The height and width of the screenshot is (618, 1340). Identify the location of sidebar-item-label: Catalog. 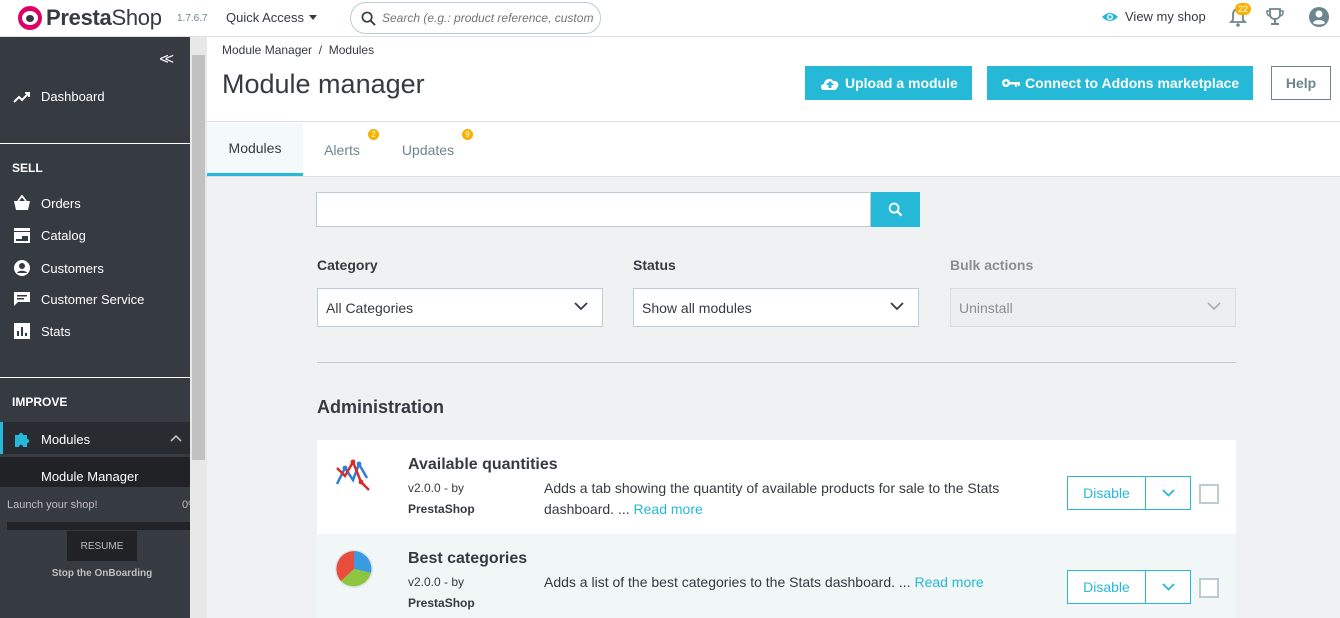
(63, 235).